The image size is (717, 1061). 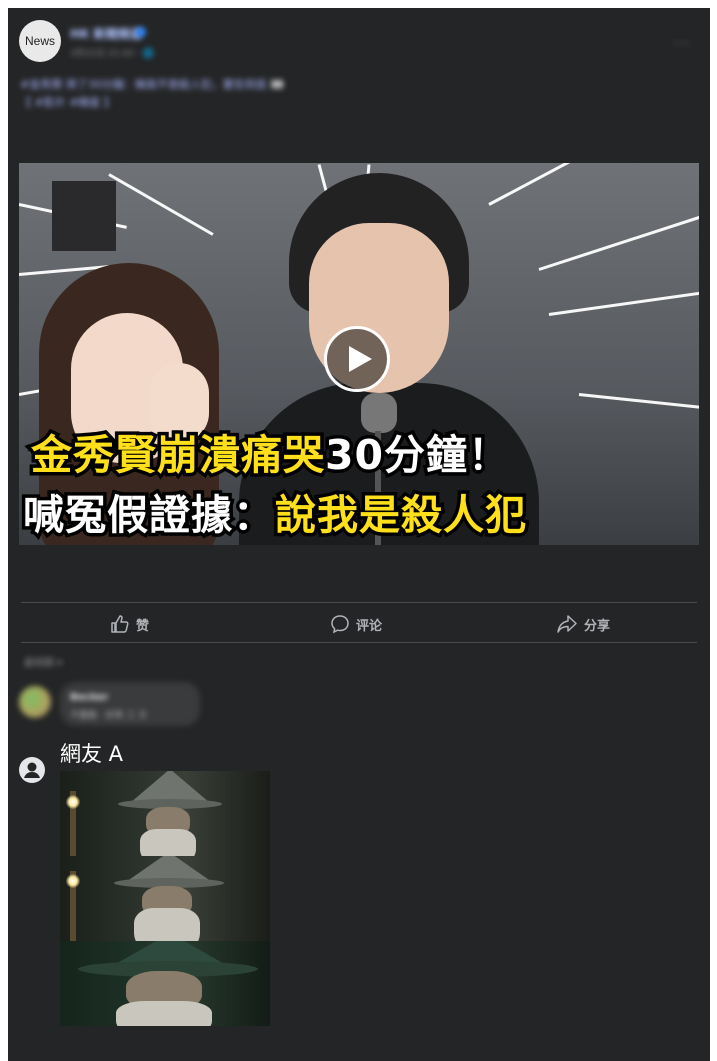 I want to click on caption-line-1: #金秀賢 哭了30分鐘：稱我不是殺人犯，要告到底 👀, so click(x=152, y=84).